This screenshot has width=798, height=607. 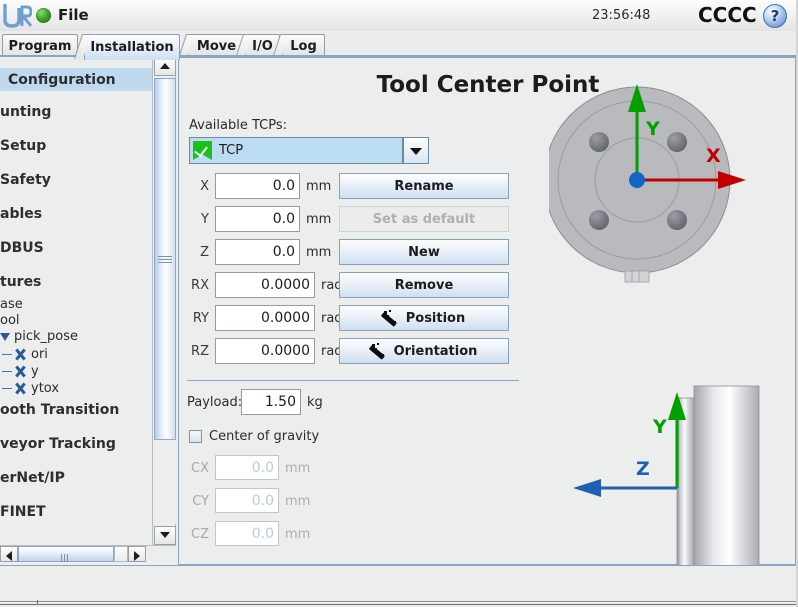 I want to click on input-payload: 1.50, so click(x=271, y=402).